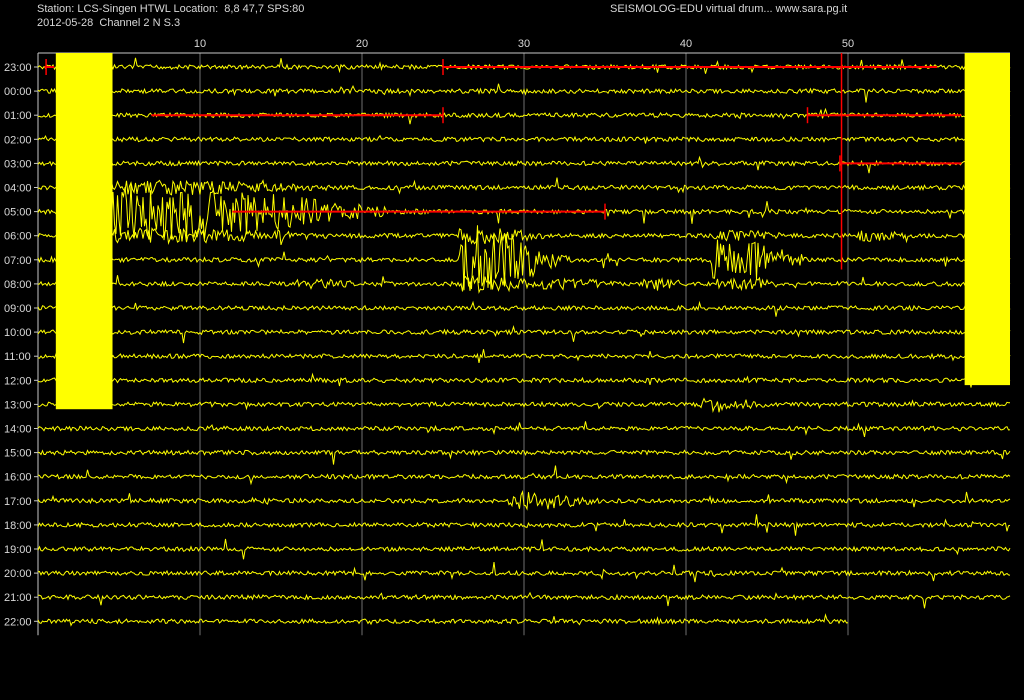 The height and width of the screenshot is (700, 1024). What do you see at coordinates (17, 357) in the screenshot?
I see `hour-label: 11:00` at bounding box center [17, 357].